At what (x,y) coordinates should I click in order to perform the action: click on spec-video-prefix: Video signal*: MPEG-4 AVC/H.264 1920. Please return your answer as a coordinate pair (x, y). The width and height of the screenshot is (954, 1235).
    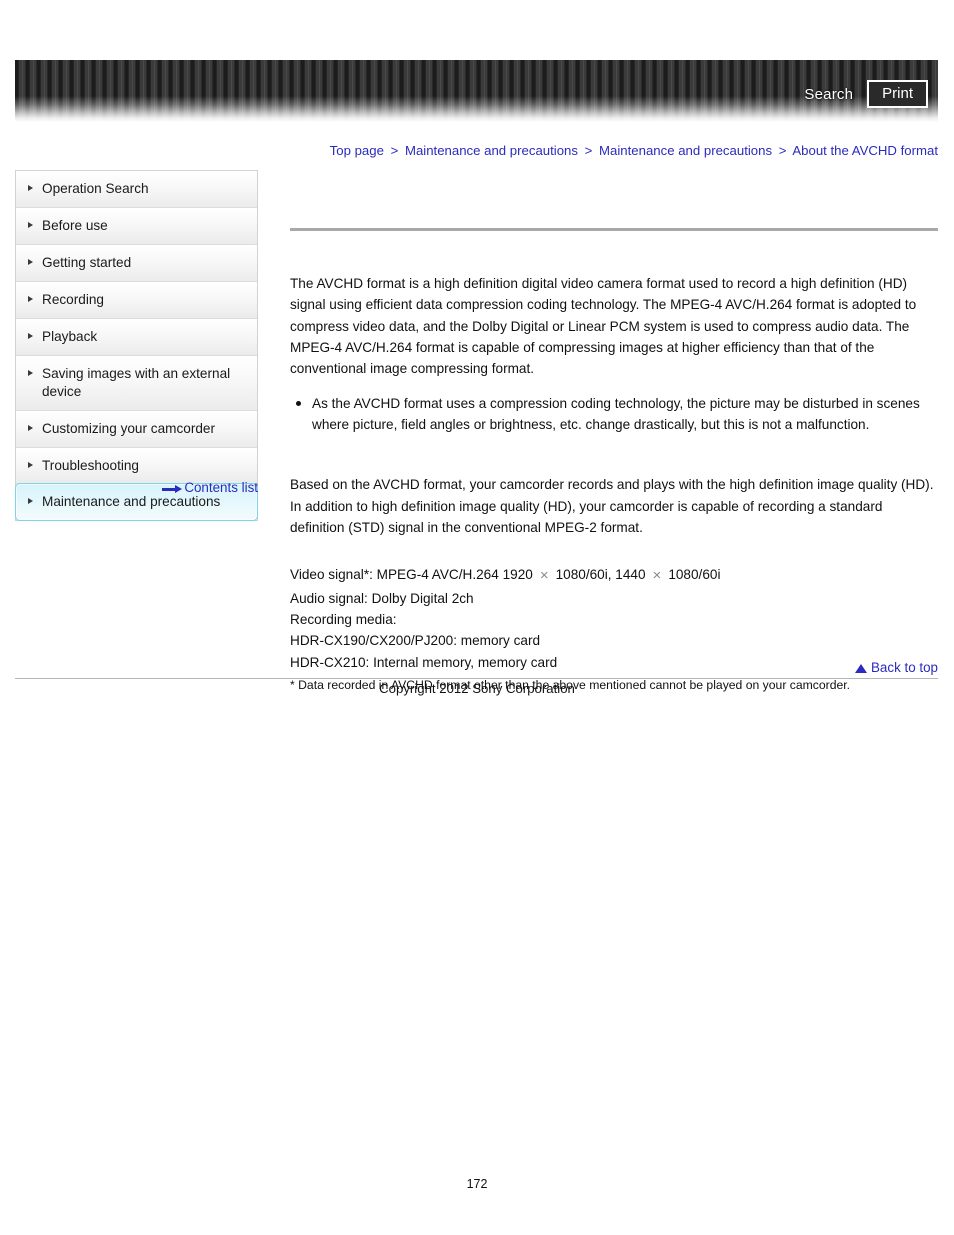
    Looking at the image, I should click on (411, 575).